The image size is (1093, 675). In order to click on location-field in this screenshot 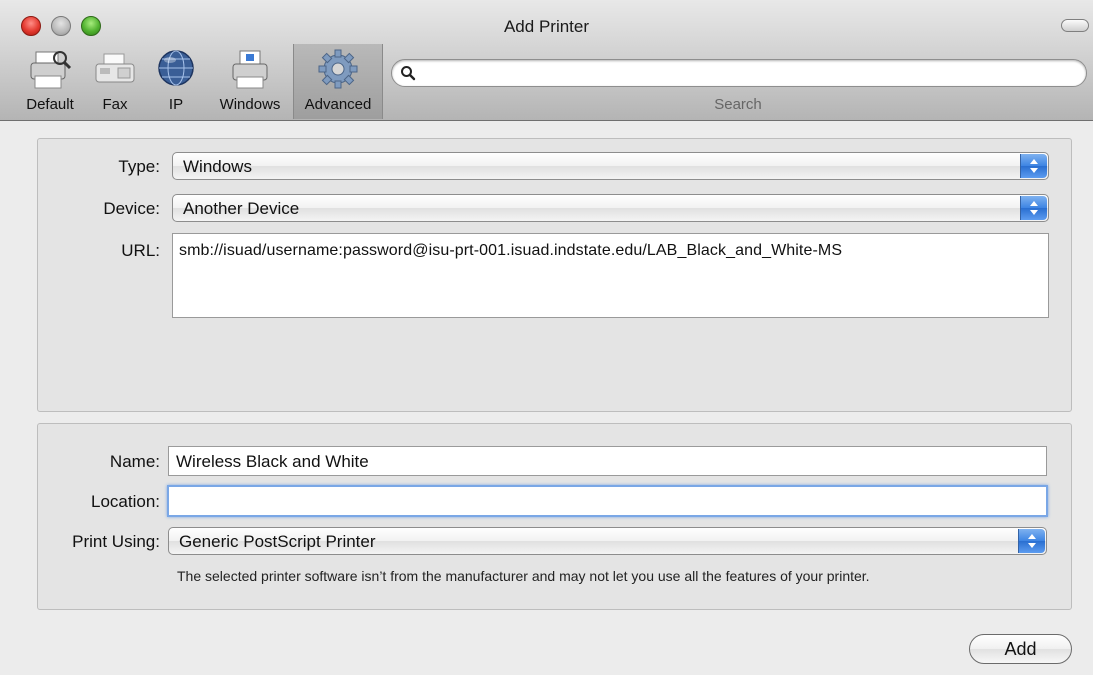, I will do `click(607, 501)`.